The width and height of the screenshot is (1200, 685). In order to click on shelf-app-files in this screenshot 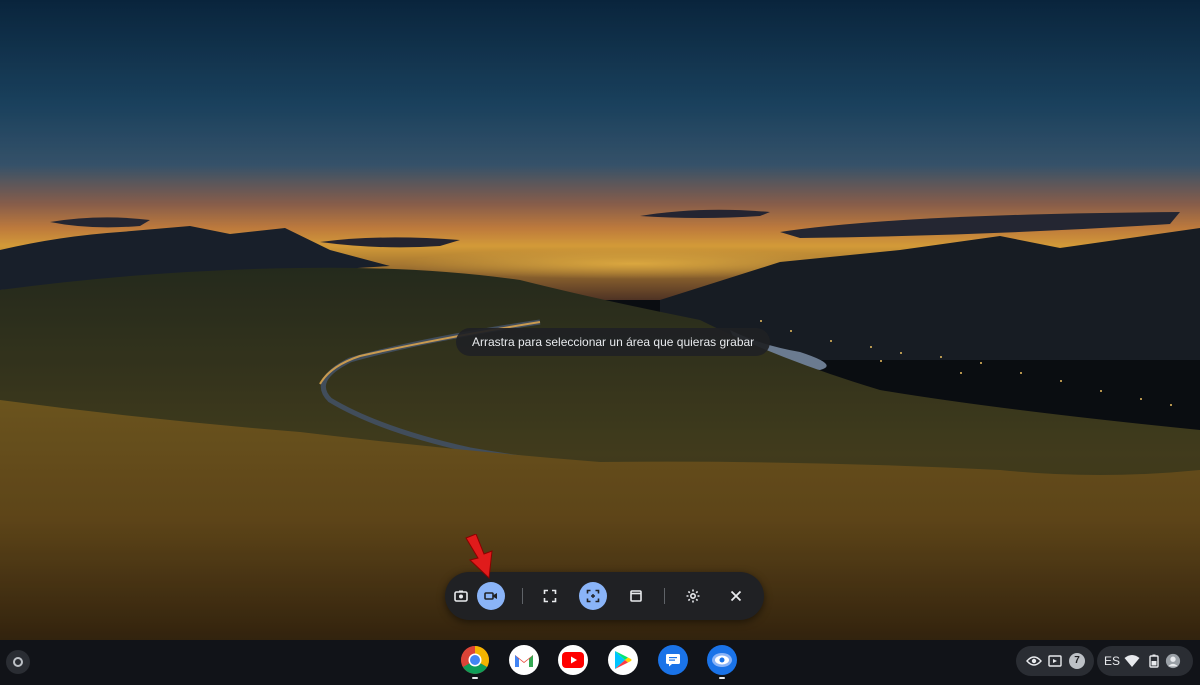, I will do `click(673, 660)`.